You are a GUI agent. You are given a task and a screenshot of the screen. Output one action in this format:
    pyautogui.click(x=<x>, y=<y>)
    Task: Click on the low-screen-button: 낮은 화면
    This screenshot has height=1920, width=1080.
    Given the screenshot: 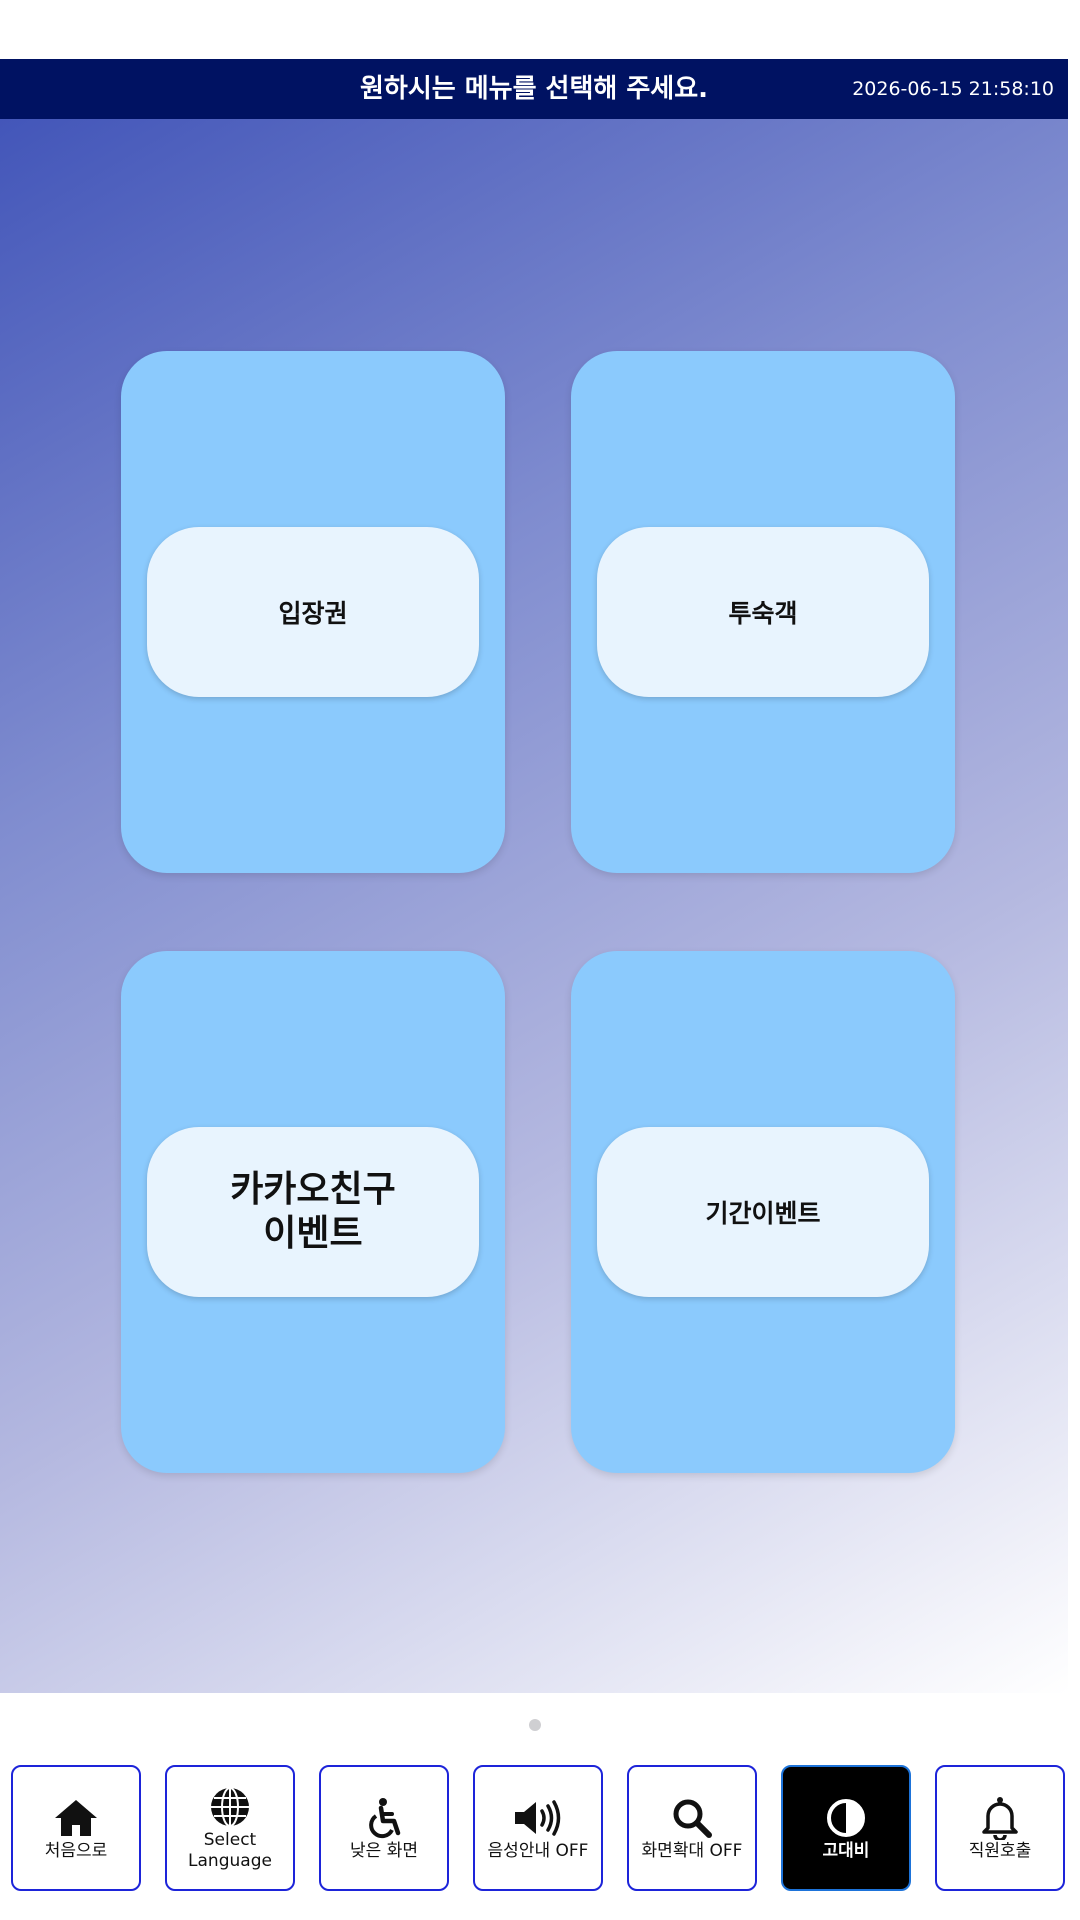 What is the action you would take?
    pyautogui.click(x=384, y=1828)
    